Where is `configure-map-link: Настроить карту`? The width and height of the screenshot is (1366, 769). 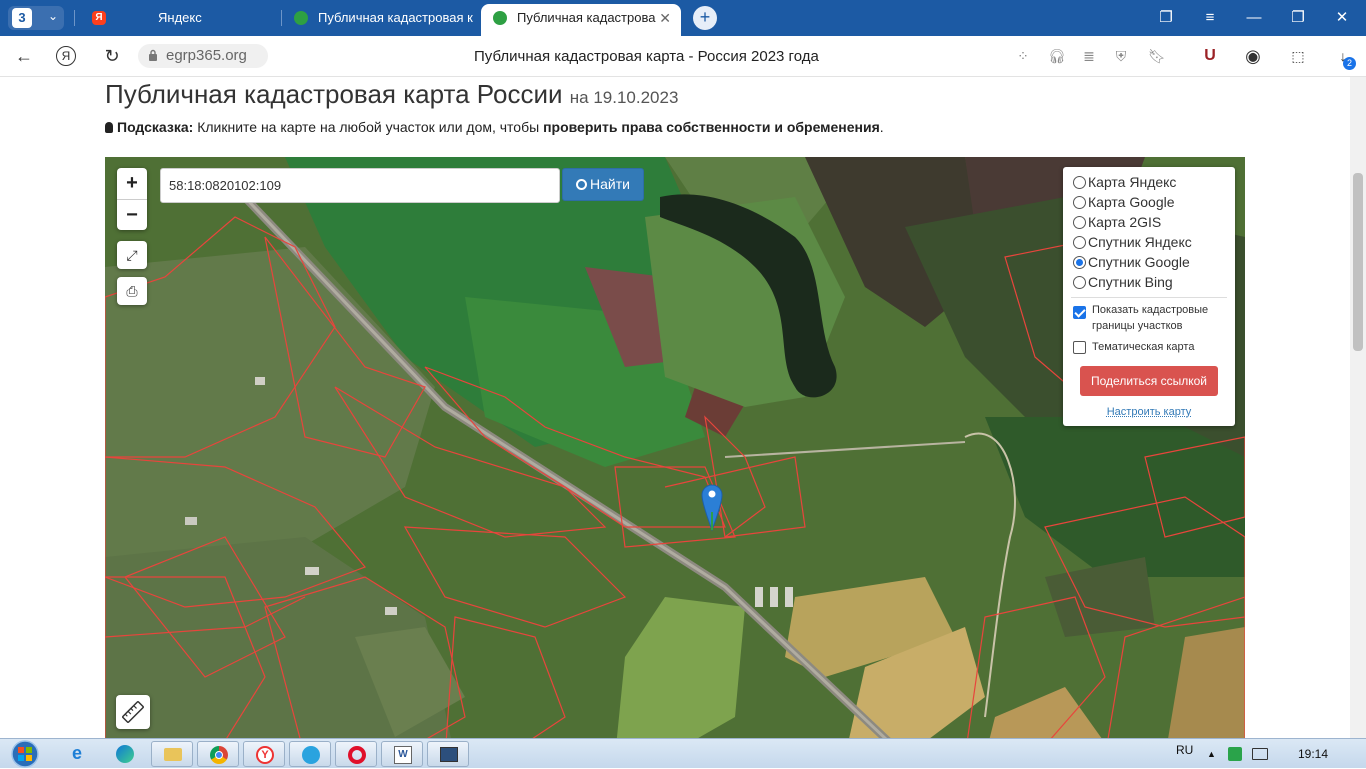 configure-map-link: Настроить карту is located at coordinates (1149, 412).